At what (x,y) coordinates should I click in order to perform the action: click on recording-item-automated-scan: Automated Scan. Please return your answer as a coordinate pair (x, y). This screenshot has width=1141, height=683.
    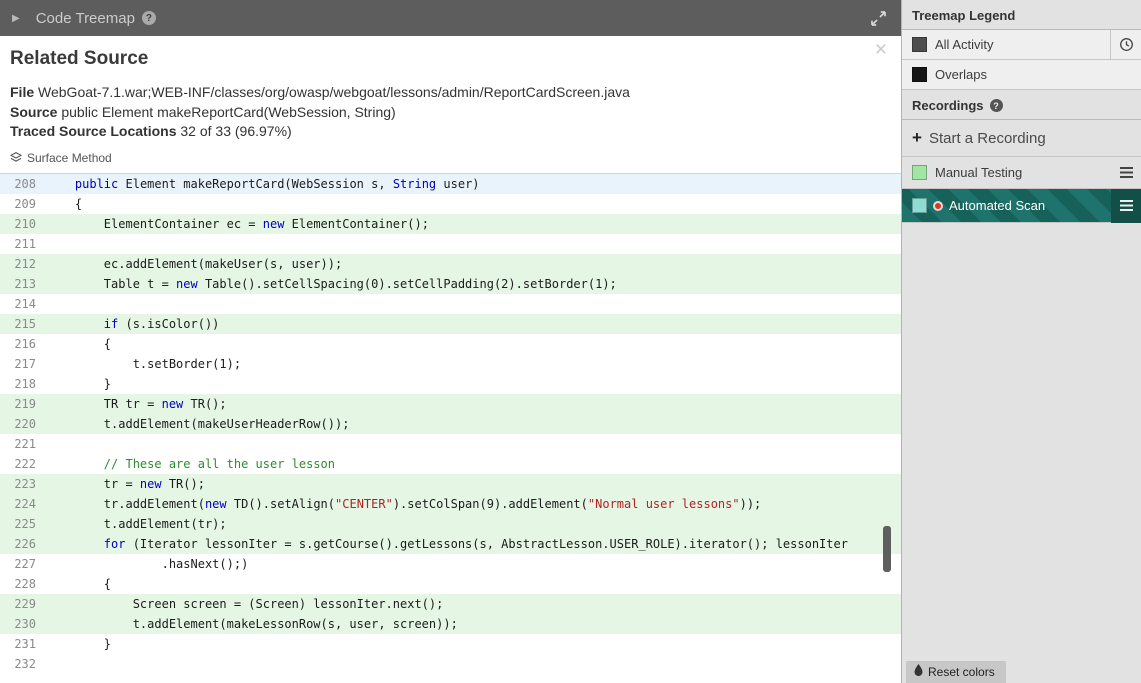
    Looking at the image, I should click on (1021, 205).